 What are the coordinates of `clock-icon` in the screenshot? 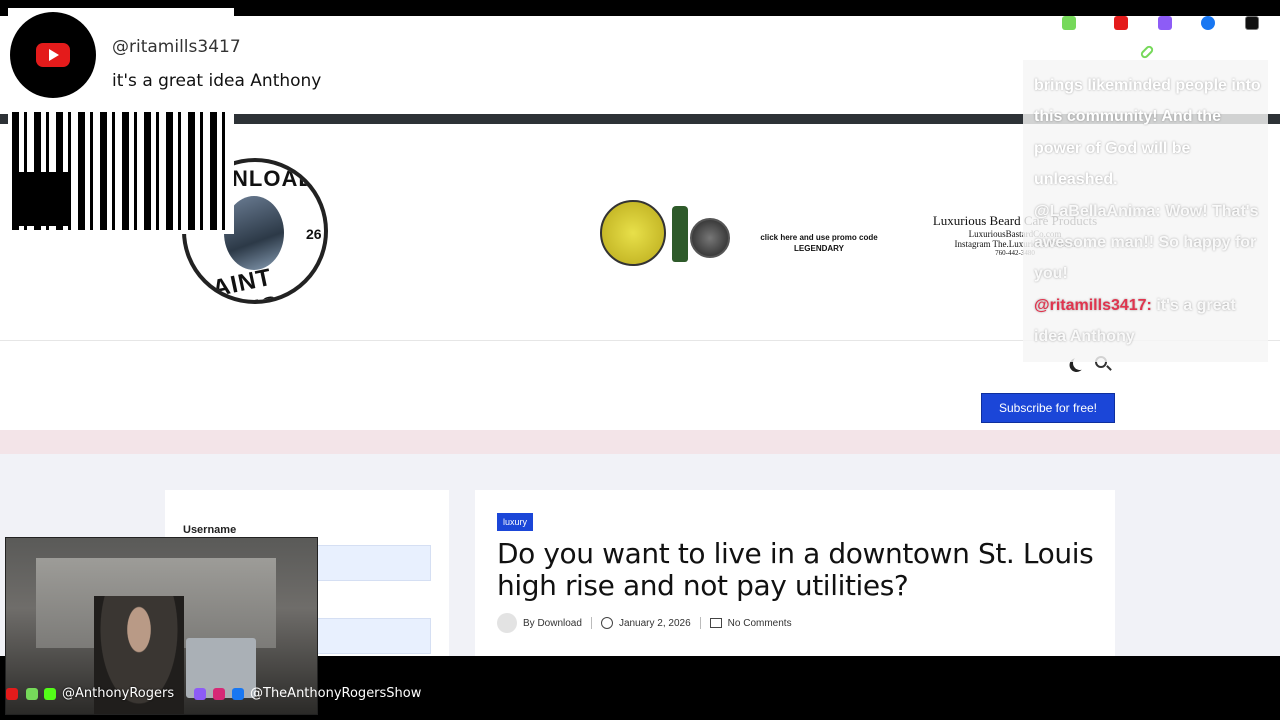 It's located at (606, 623).